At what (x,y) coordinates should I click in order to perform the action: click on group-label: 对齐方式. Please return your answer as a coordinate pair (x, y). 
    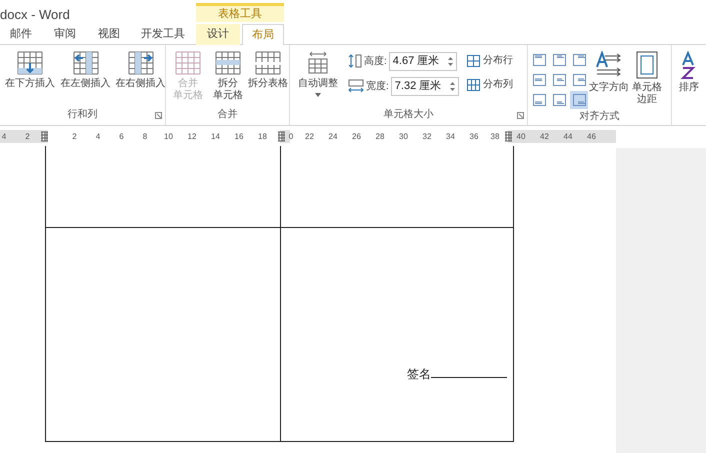
    Looking at the image, I should click on (600, 117).